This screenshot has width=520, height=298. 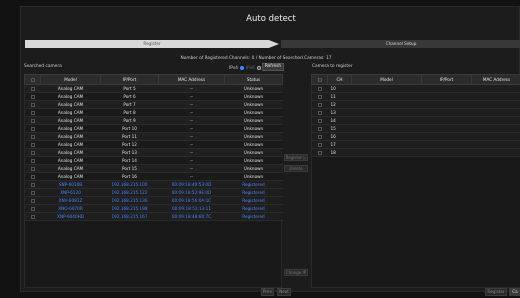 I want to click on table-row: Analog CAM Port 6 -- Unknown, so click(x=153, y=96).